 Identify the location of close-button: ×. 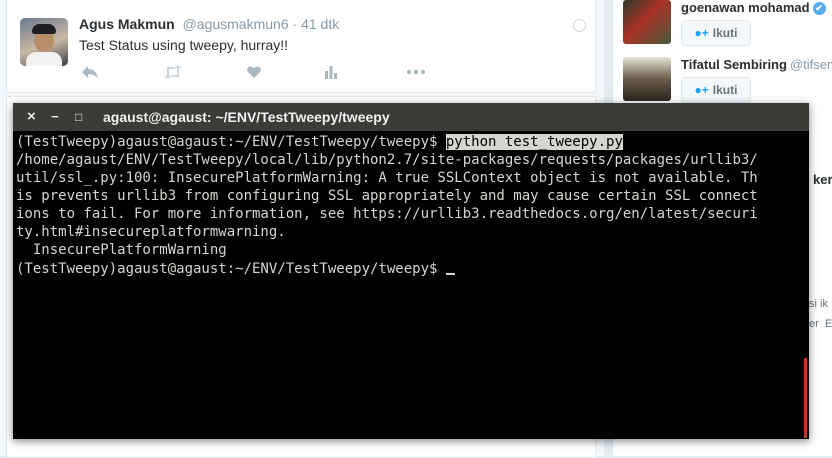
(31, 117).